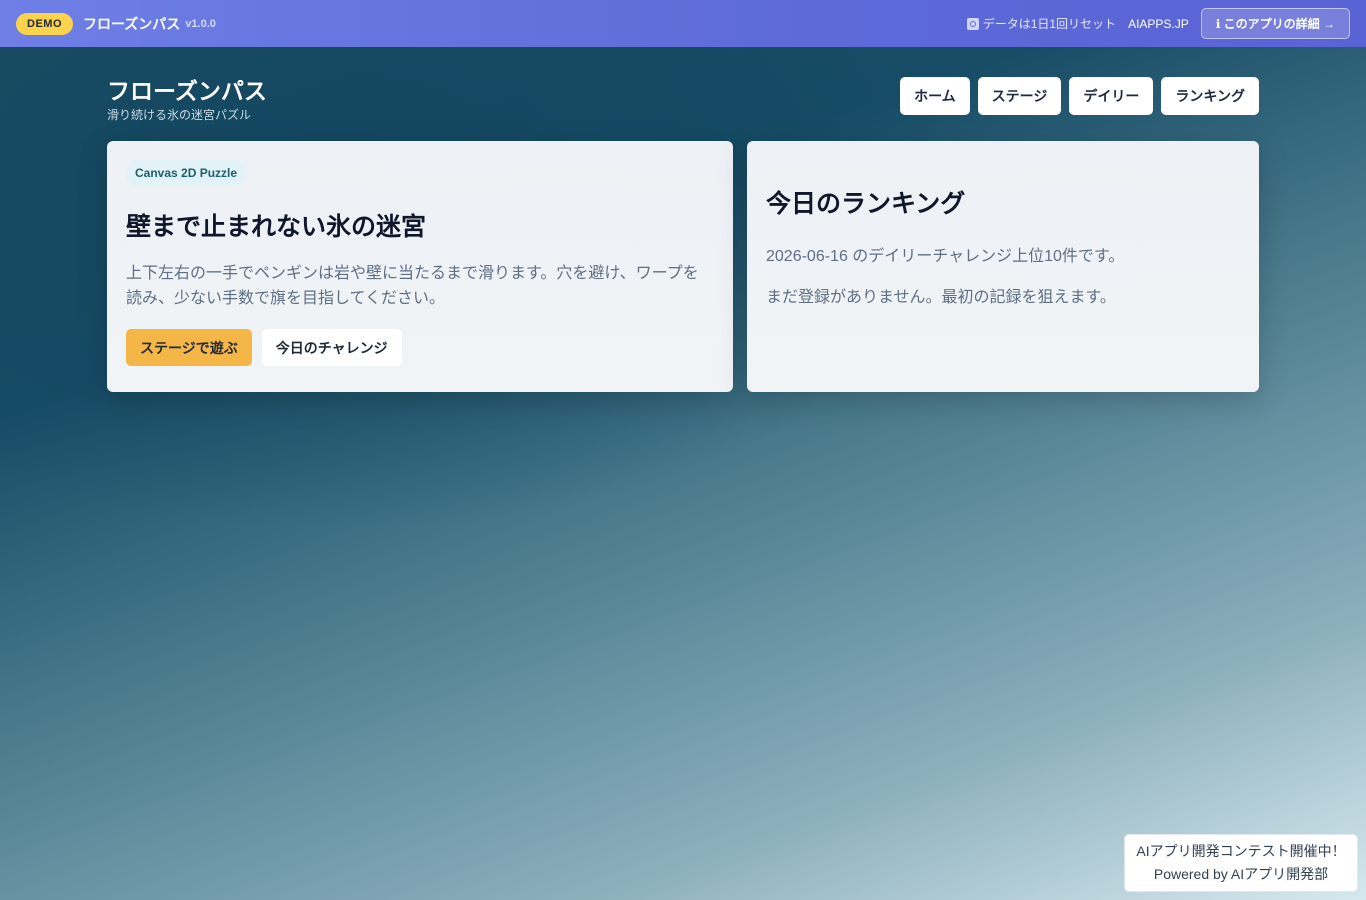 Image resolution: width=1366 pixels, height=900 pixels. What do you see at coordinates (189, 347) in the screenshot?
I see `play-stage-button: ステージで遊ぶ` at bounding box center [189, 347].